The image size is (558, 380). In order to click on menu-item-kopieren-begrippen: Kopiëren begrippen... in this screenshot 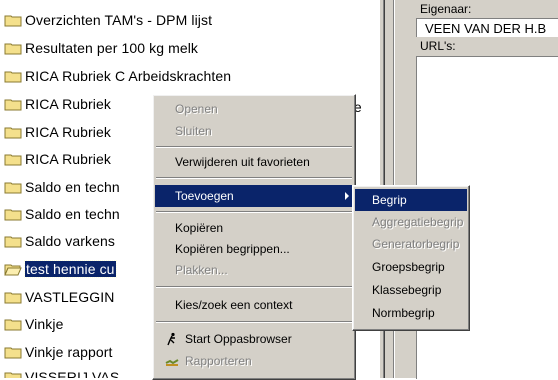, I will do `click(254, 249)`.